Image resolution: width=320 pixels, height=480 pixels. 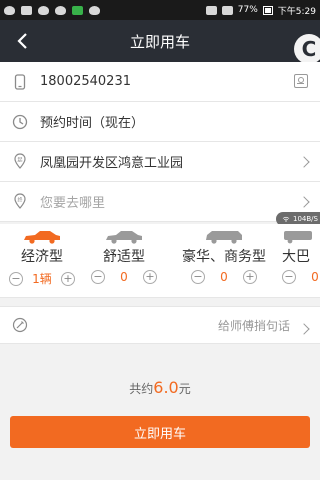 What do you see at coordinates (77, 10) in the screenshot?
I see `app-icon` at bounding box center [77, 10].